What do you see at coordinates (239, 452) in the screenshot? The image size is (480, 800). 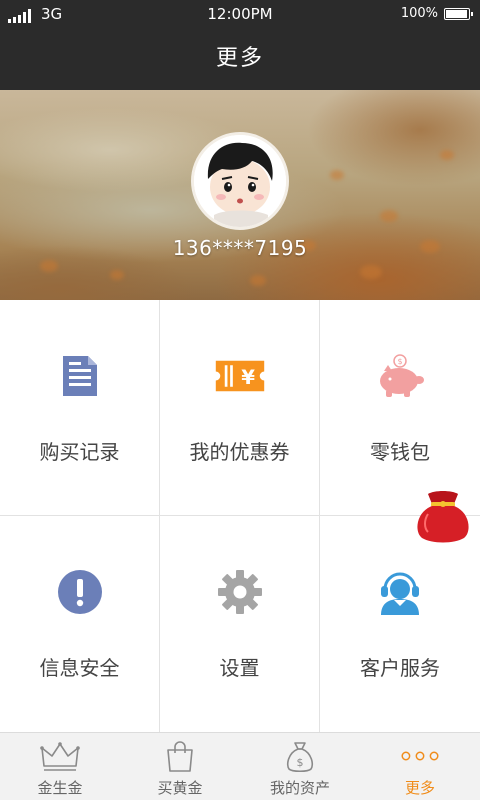 I see `menu-label: 我的优惠券` at bounding box center [239, 452].